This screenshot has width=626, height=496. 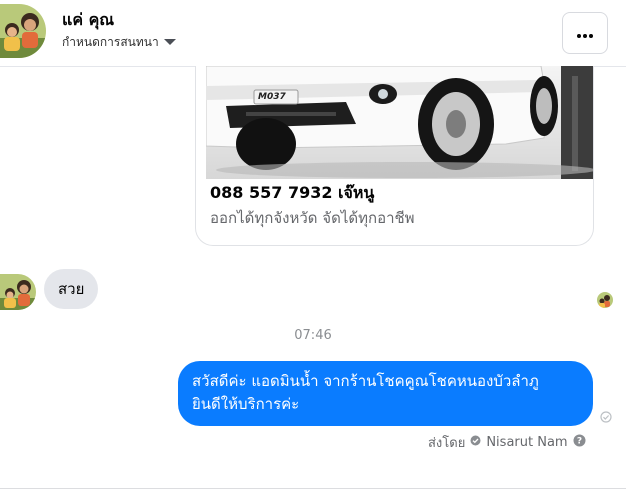 I want to click on conversation-settings-label: กำหนดการสนทนา, so click(x=110, y=42).